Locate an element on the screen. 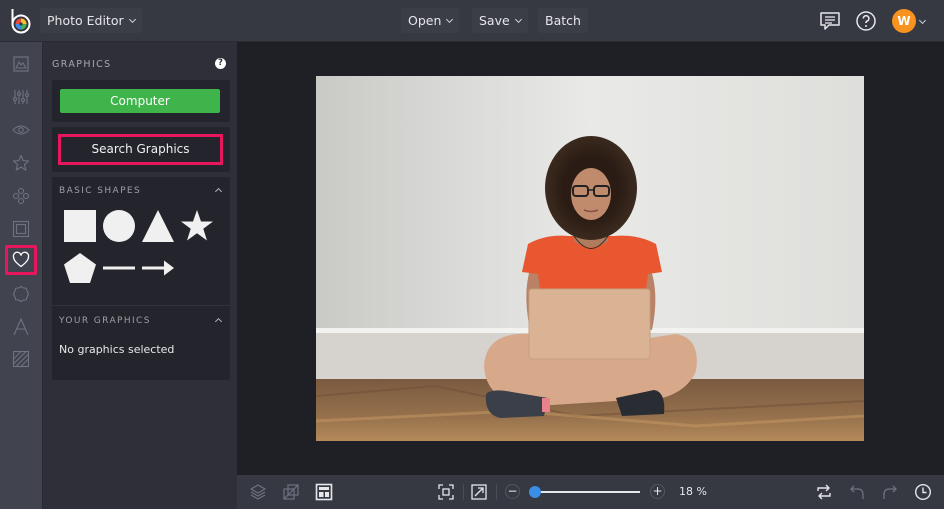 This screenshot has height=509, width=944. rail-item-effects is located at coordinates (21, 130).